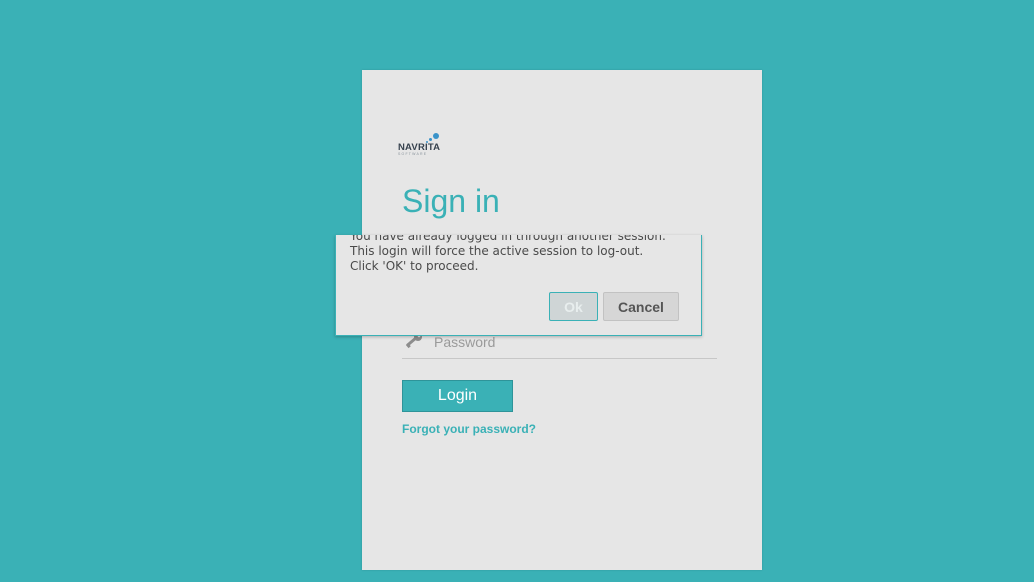 This screenshot has height=582, width=1034. I want to click on dialog-message-line: Click 'OK' to proceed., so click(414, 266).